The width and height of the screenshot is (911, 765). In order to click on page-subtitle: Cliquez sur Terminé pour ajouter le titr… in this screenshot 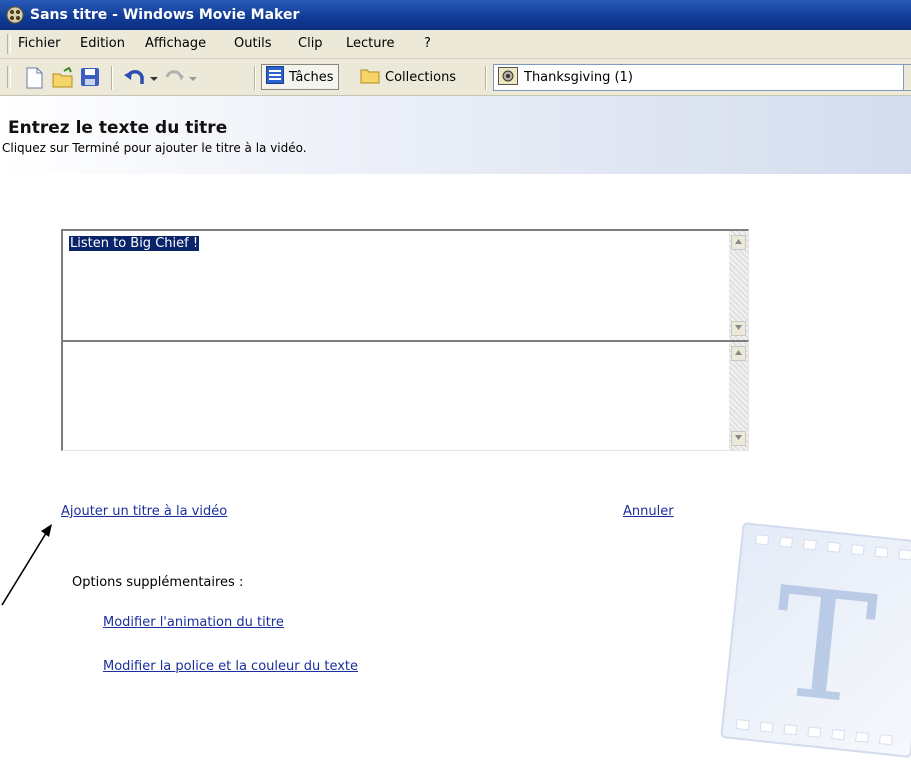, I will do `click(154, 148)`.